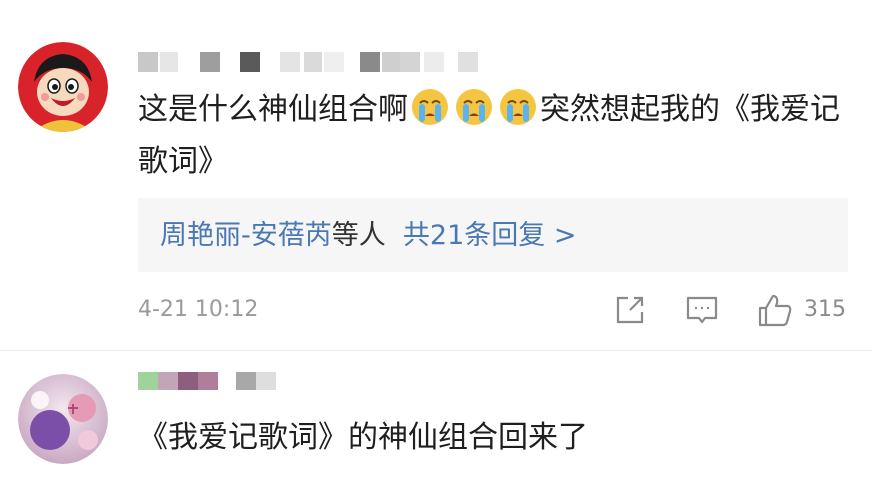 The height and width of the screenshot is (494, 872). I want to click on comment-icon, so click(702, 310).